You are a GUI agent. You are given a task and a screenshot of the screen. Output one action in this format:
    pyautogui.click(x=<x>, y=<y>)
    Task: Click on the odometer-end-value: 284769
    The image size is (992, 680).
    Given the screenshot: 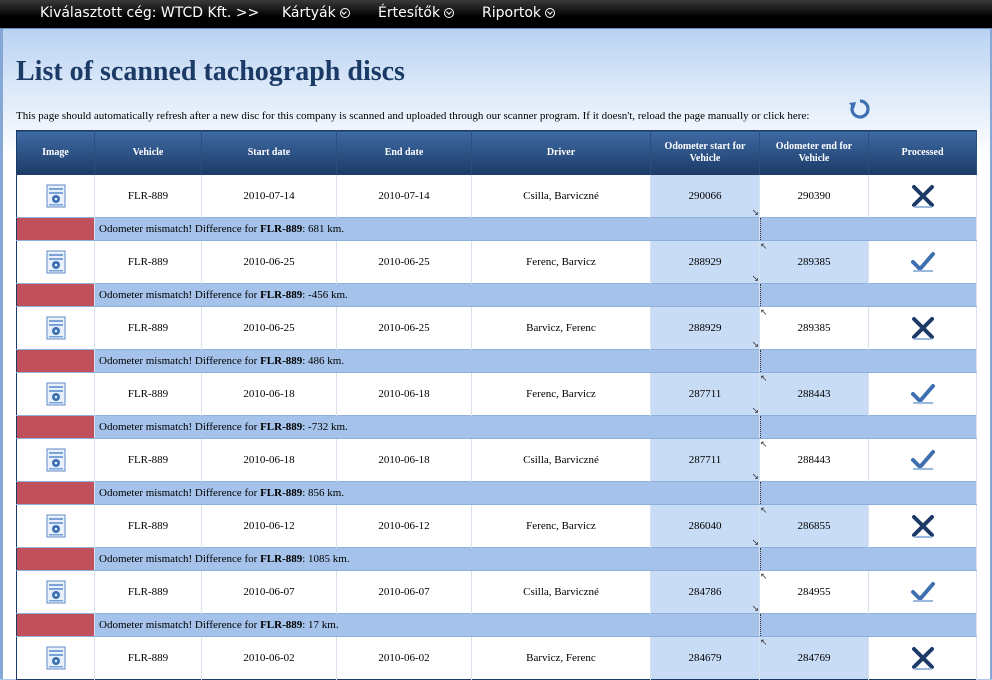 What is the action you would take?
    pyautogui.click(x=814, y=658)
    